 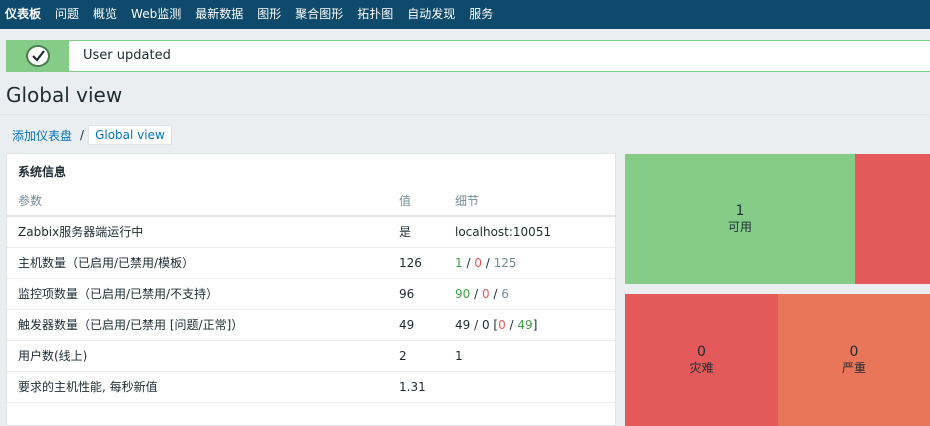 I want to click on tile-disaster: 0 灾难, so click(x=701, y=360).